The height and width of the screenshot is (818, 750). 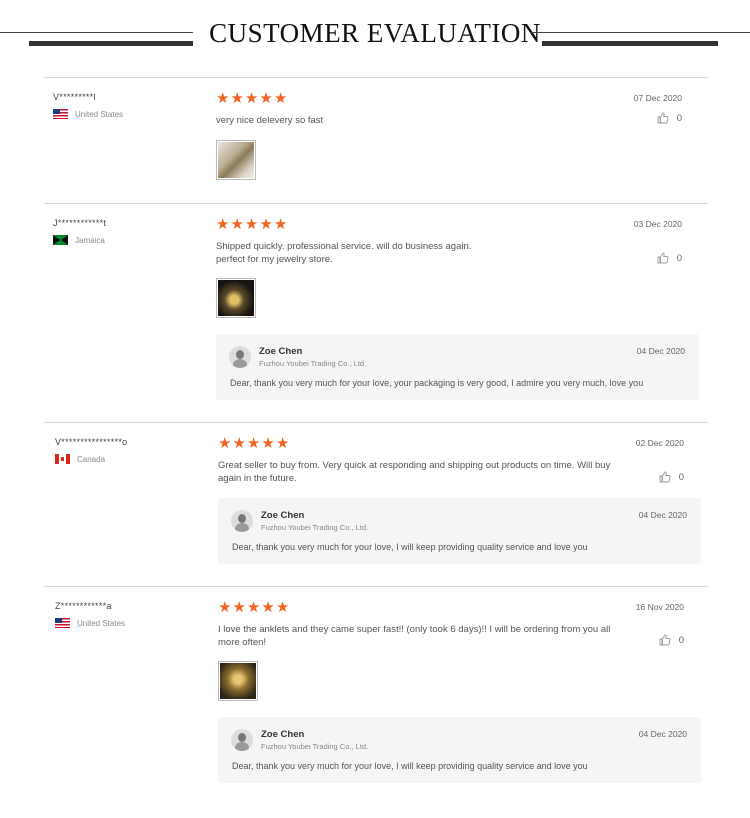 I want to click on header-left-line, so click(x=96, y=32).